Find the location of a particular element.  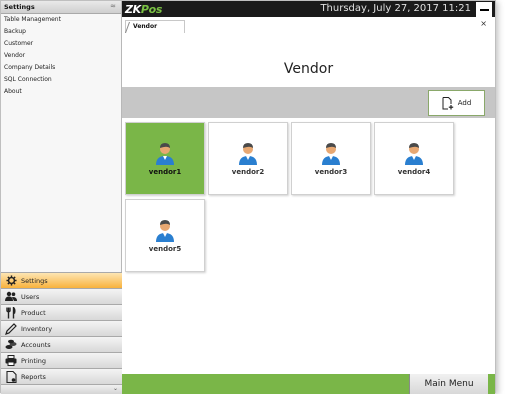

printer-icon is located at coordinates (11, 361).